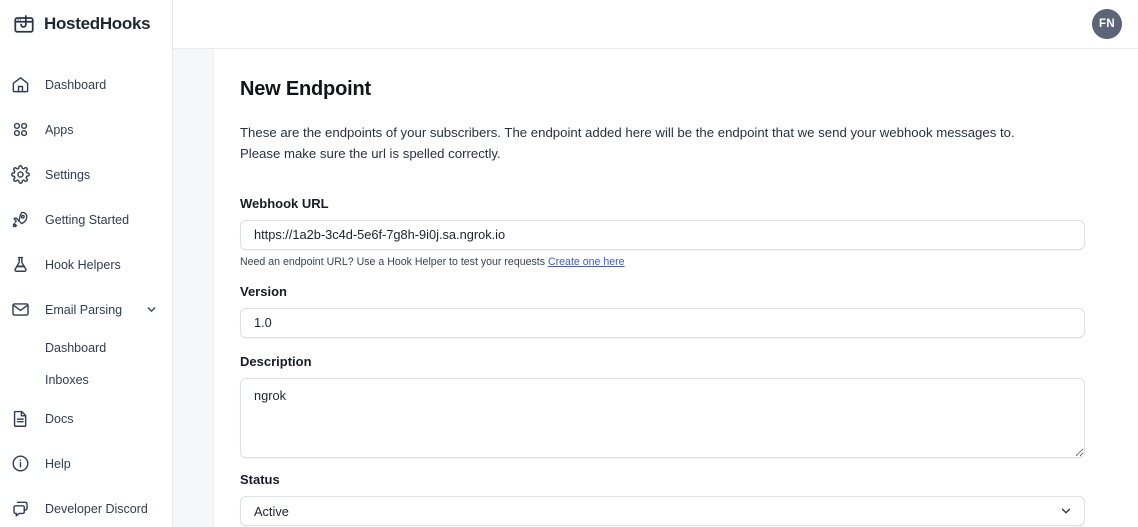 This screenshot has width=1138, height=527. I want to click on flask-icon, so click(20, 265).